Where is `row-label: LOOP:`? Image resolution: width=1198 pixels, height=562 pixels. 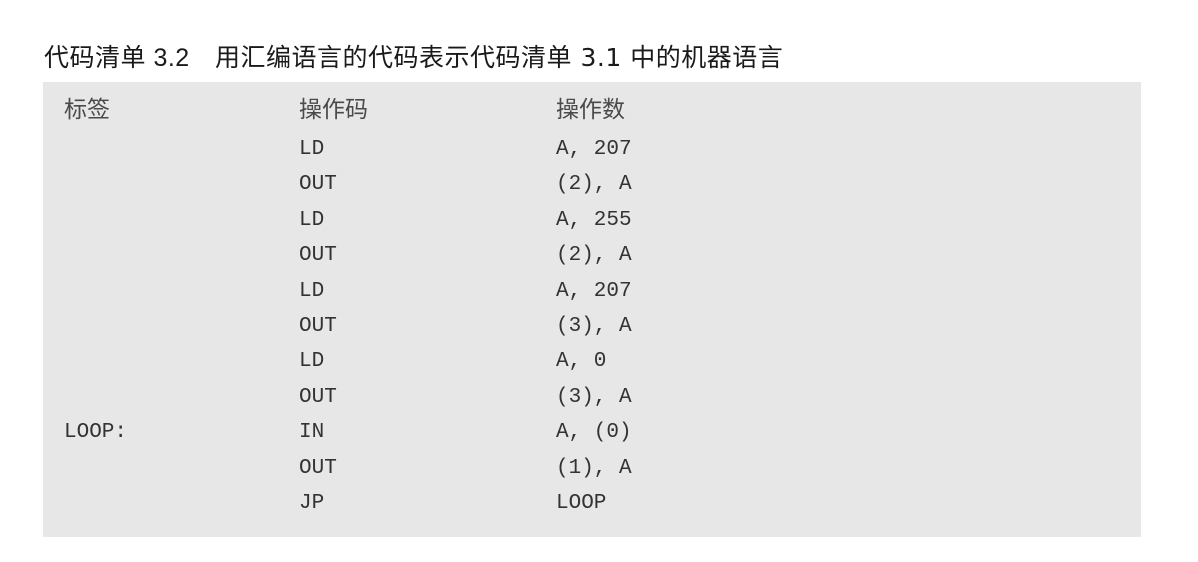 row-label: LOOP: is located at coordinates (96, 433).